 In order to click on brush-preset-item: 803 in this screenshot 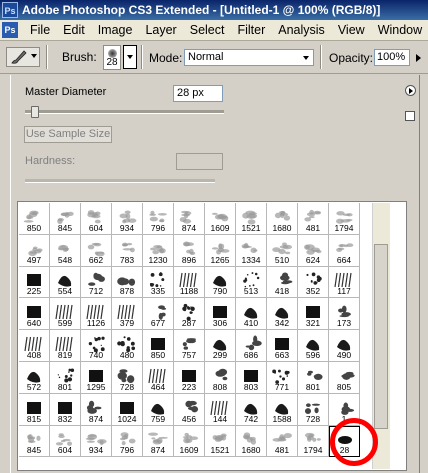, I will do `click(251, 377)`.